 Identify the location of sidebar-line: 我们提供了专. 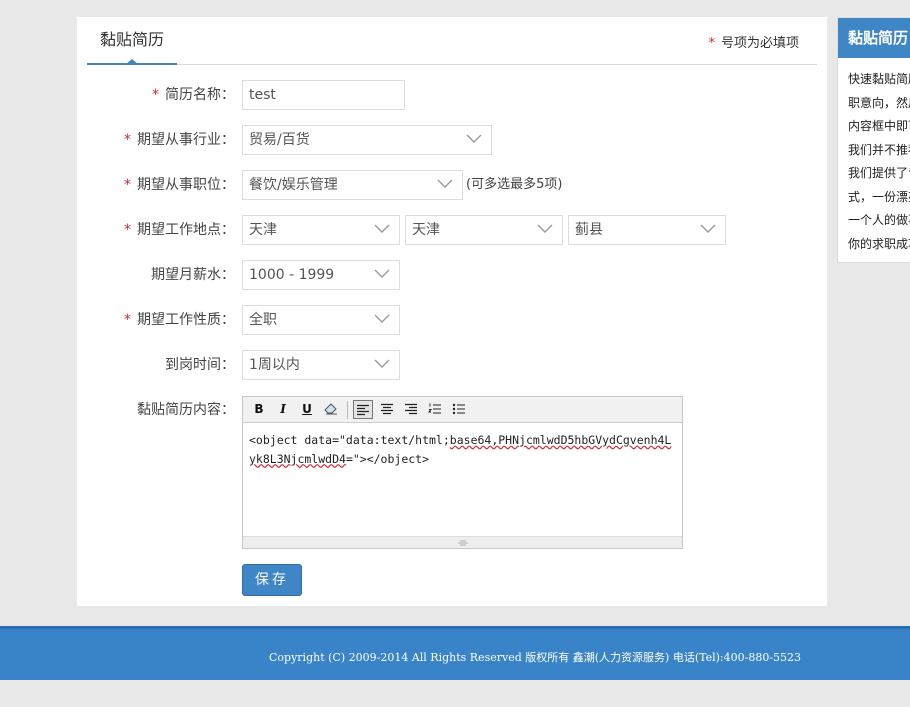
(879, 173).